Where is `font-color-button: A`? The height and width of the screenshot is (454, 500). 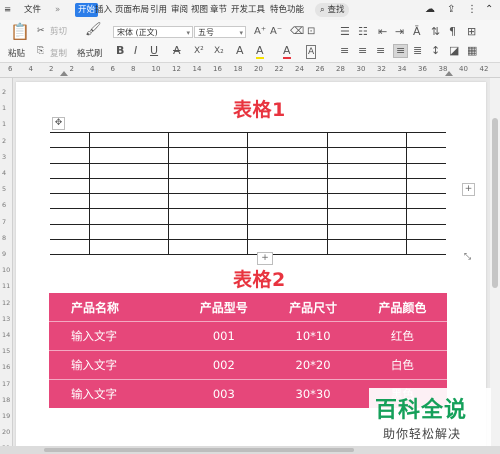
font-color-button: A is located at coordinates (287, 52).